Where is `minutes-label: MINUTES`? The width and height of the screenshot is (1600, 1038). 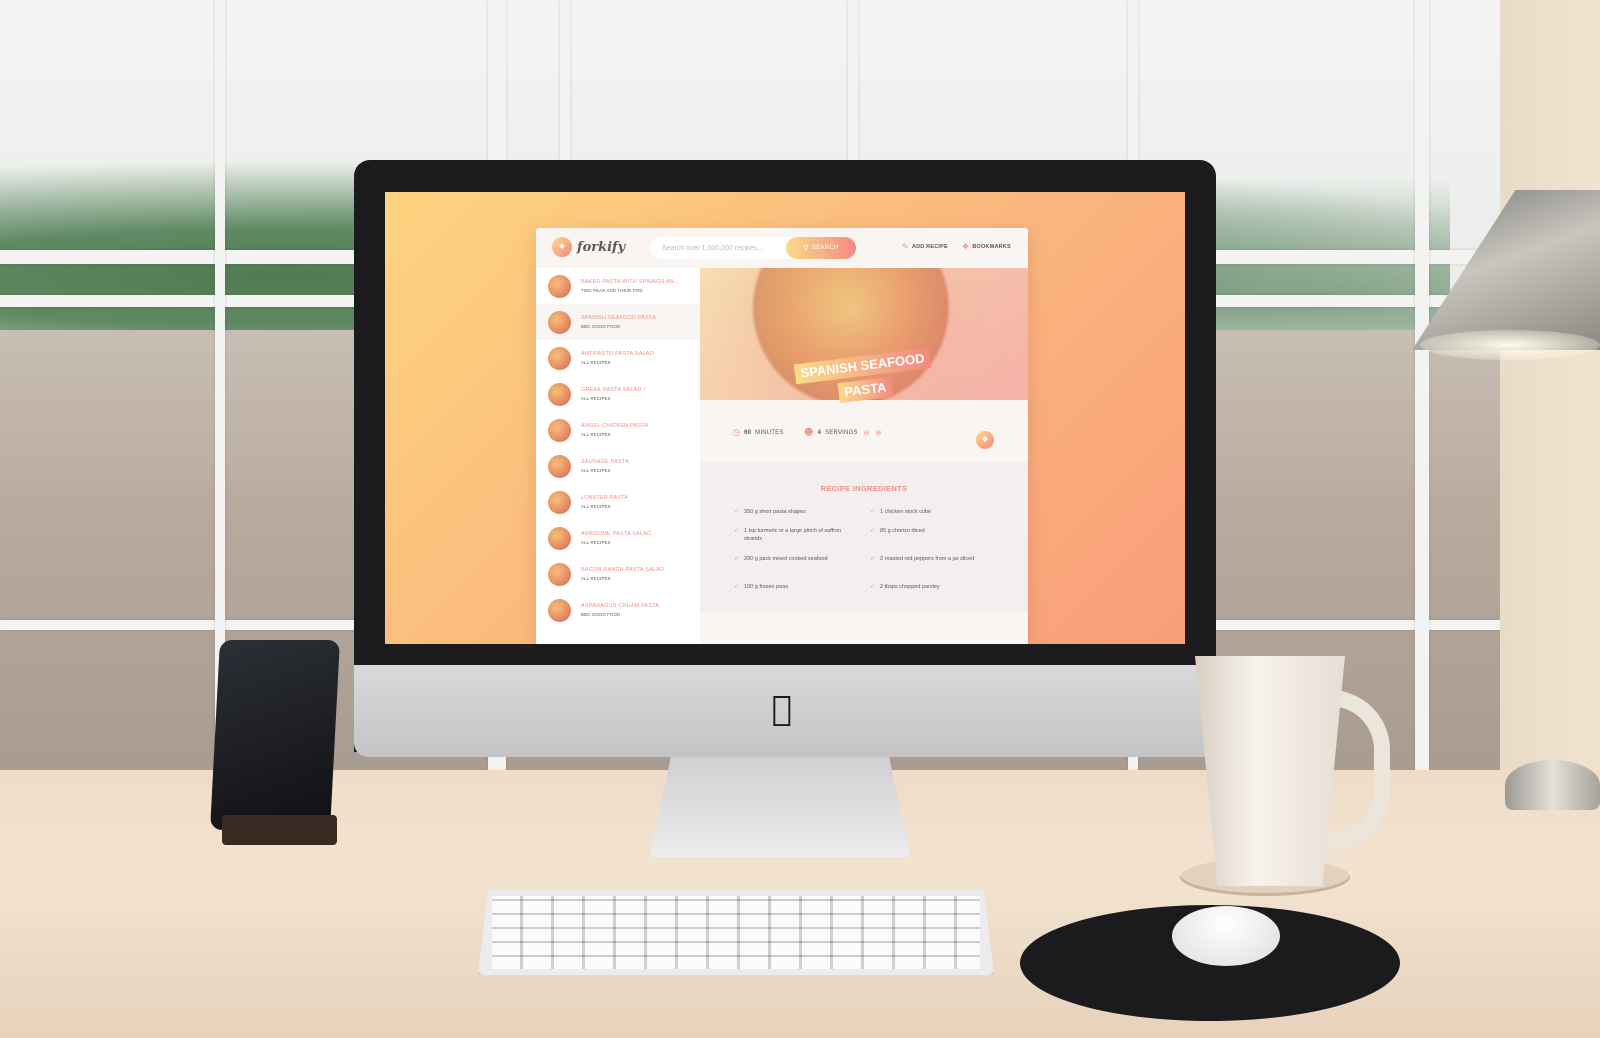 minutes-label: MINUTES is located at coordinates (769, 433).